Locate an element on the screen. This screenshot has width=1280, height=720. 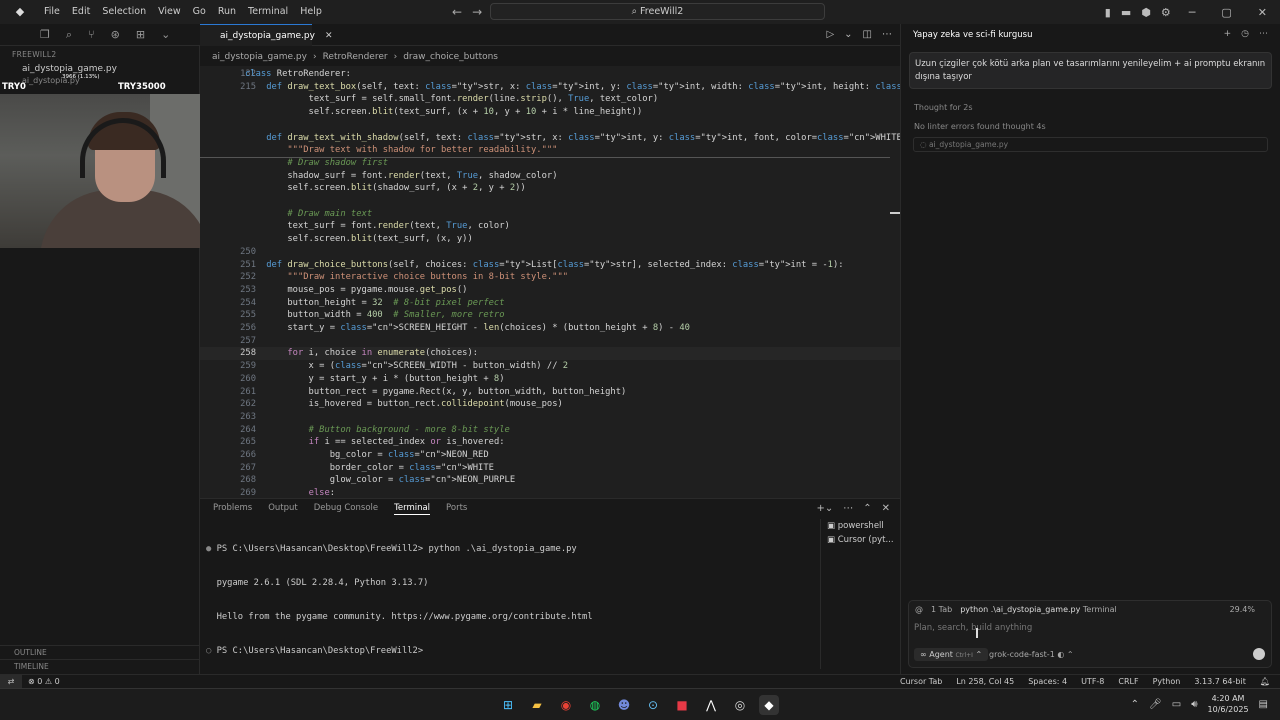
menu-selection: Selection is located at coordinates (124, 12).